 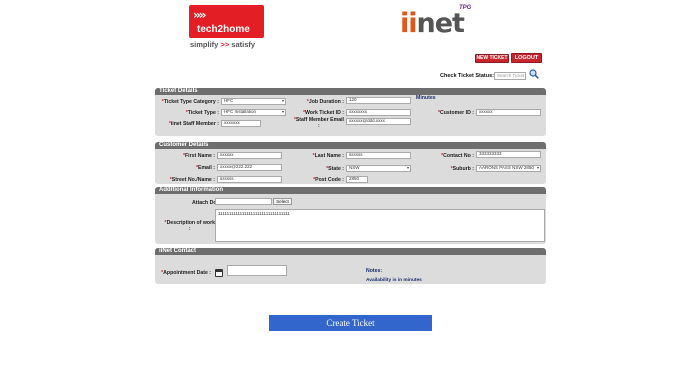 What do you see at coordinates (378, 155) in the screenshot?
I see `last-name-input: ssssss` at bounding box center [378, 155].